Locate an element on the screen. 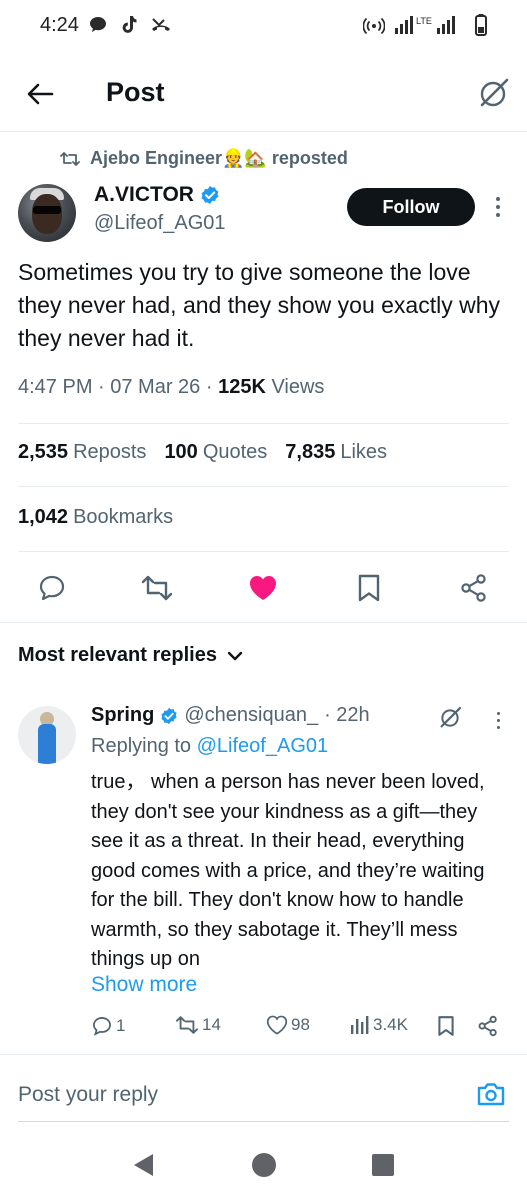 Image resolution: width=527 pixels, height=1200 pixels. camera-icon is located at coordinates (491, 1094).